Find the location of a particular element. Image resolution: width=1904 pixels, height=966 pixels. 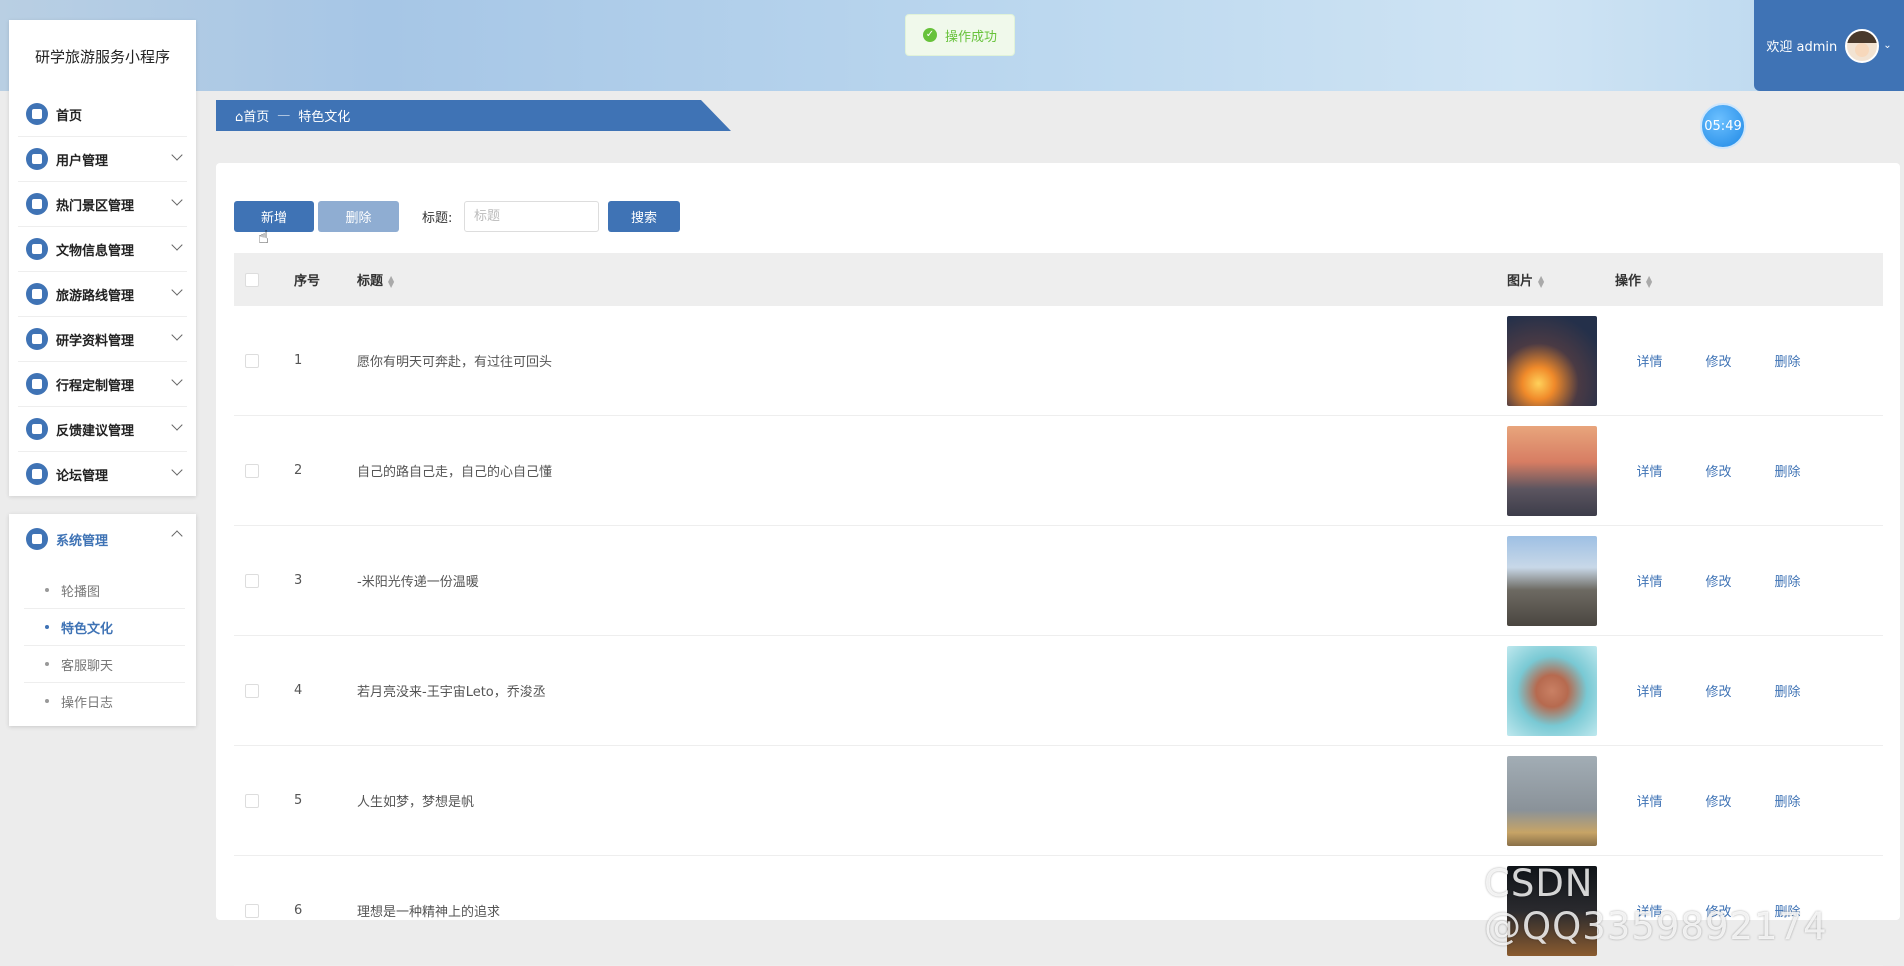

chevron-up-icon is located at coordinates (177, 536).